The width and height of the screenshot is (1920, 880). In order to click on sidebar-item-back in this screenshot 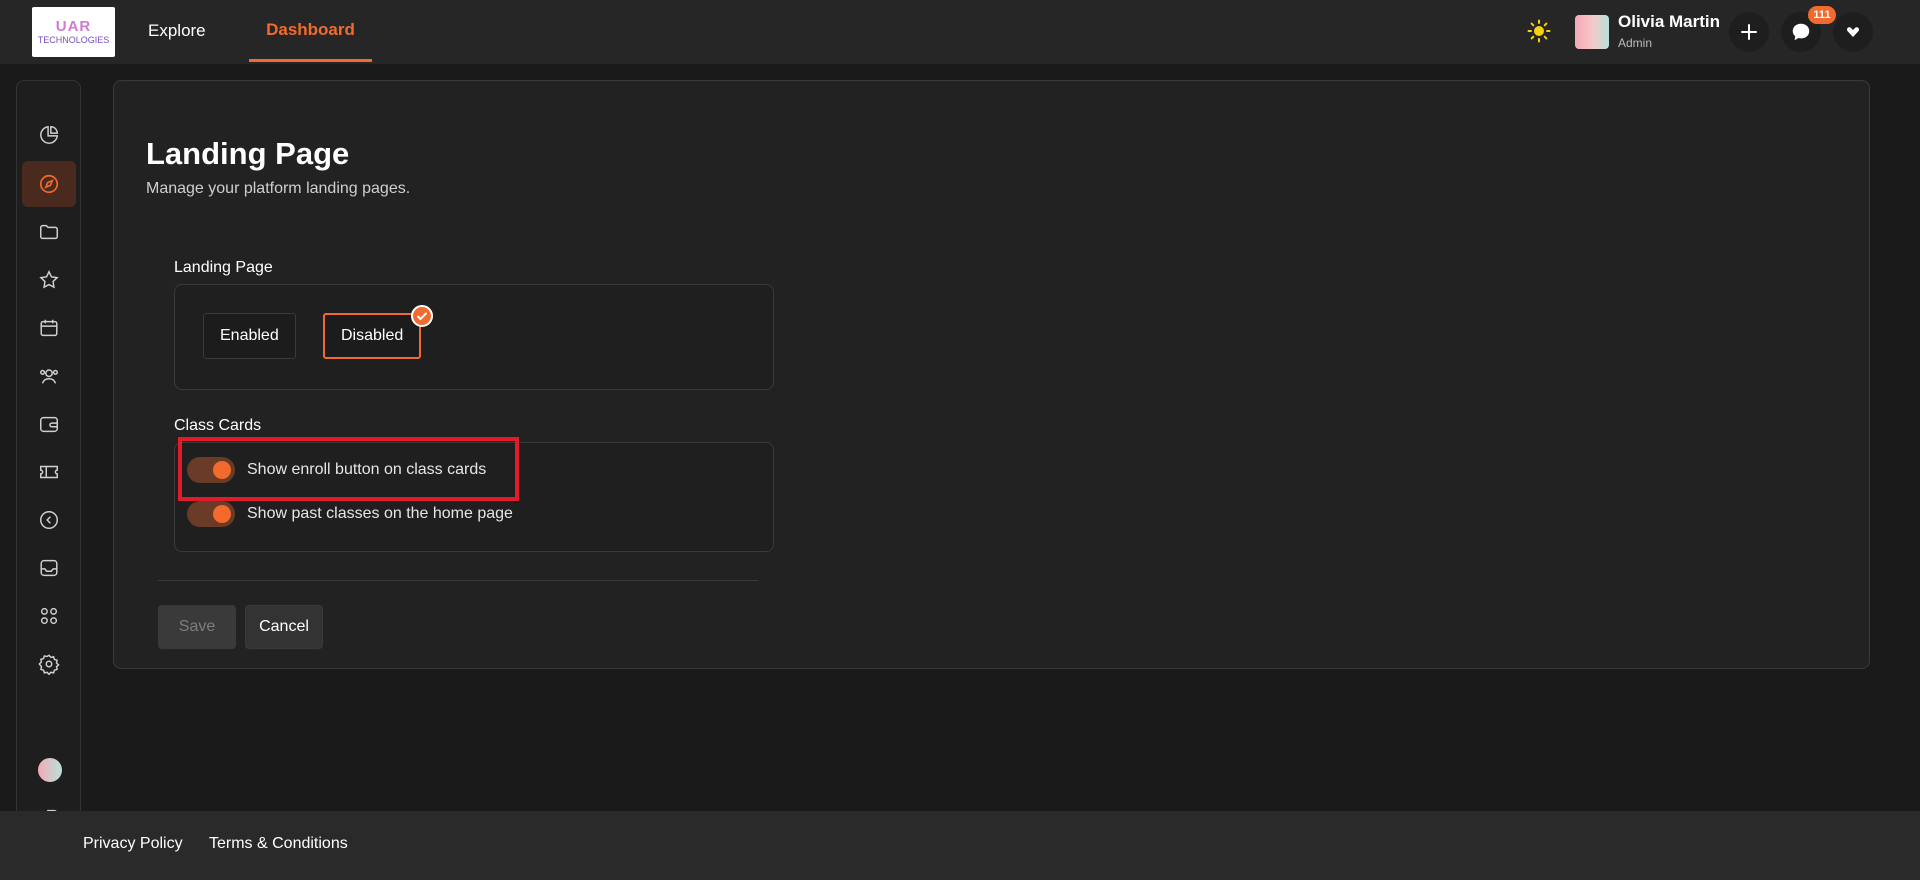, I will do `click(49, 520)`.